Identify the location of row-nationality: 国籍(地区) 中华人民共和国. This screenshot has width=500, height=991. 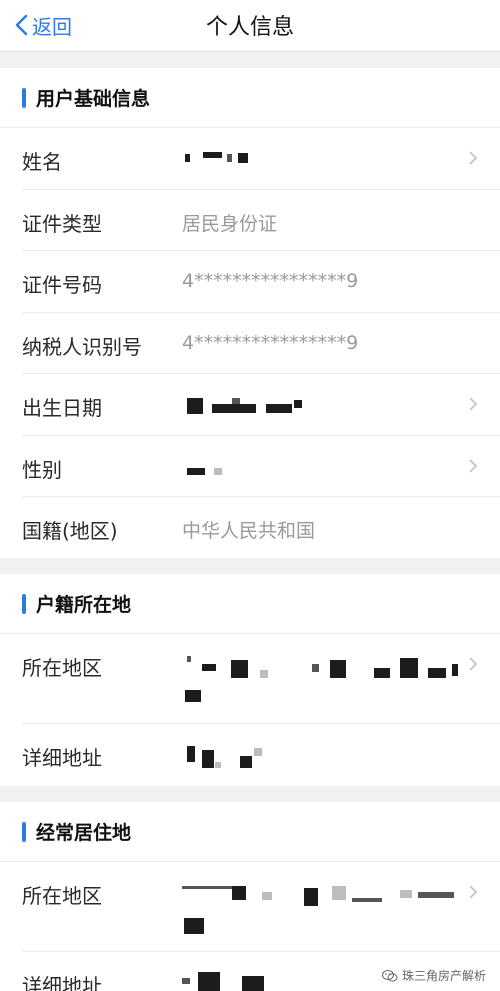
(261, 528).